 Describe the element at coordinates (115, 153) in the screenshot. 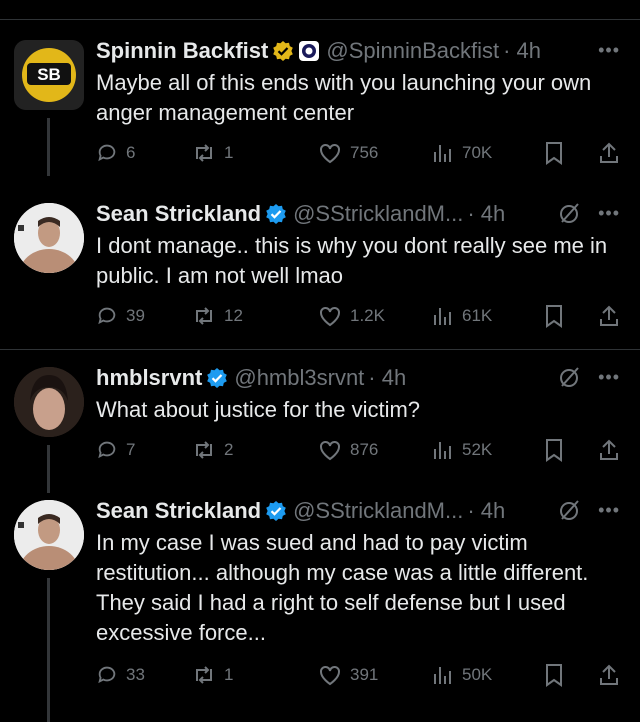

I see `reply-button: 6` at that location.